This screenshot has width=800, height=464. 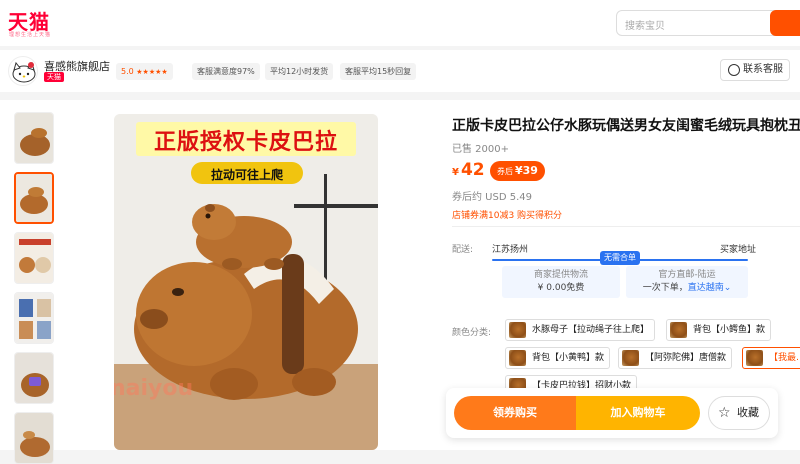 What do you see at coordinates (472, 170) in the screenshot?
I see `price-value: 42` at bounding box center [472, 170].